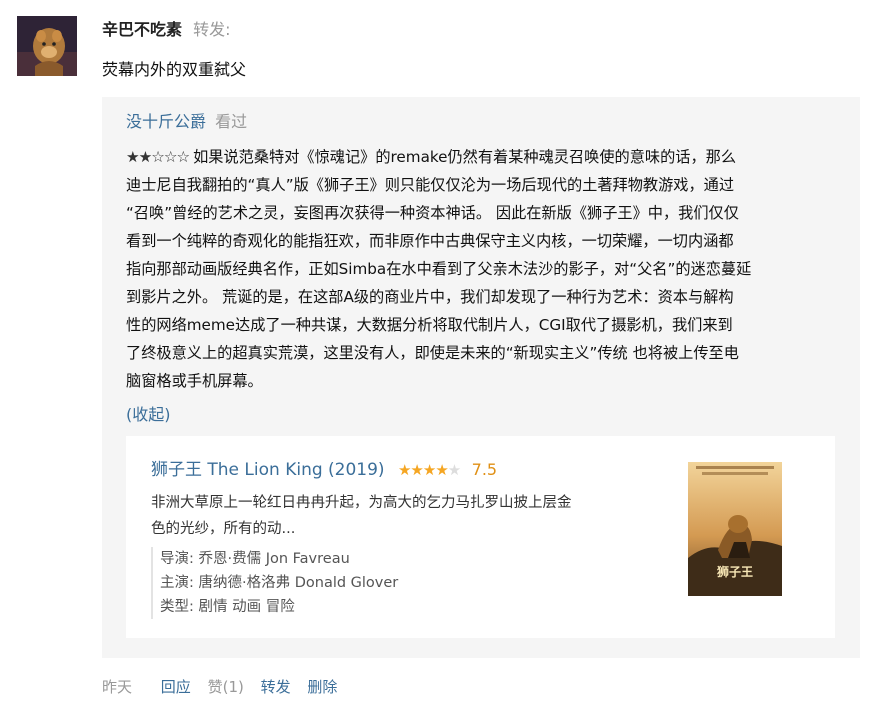  Describe the element at coordinates (465, 157) in the screenshot. I see `review-line-text: 如果说范桑特对《惊魂记》的remake仍然有着某种魂灵召唤使的意味的话，那么` at that location.